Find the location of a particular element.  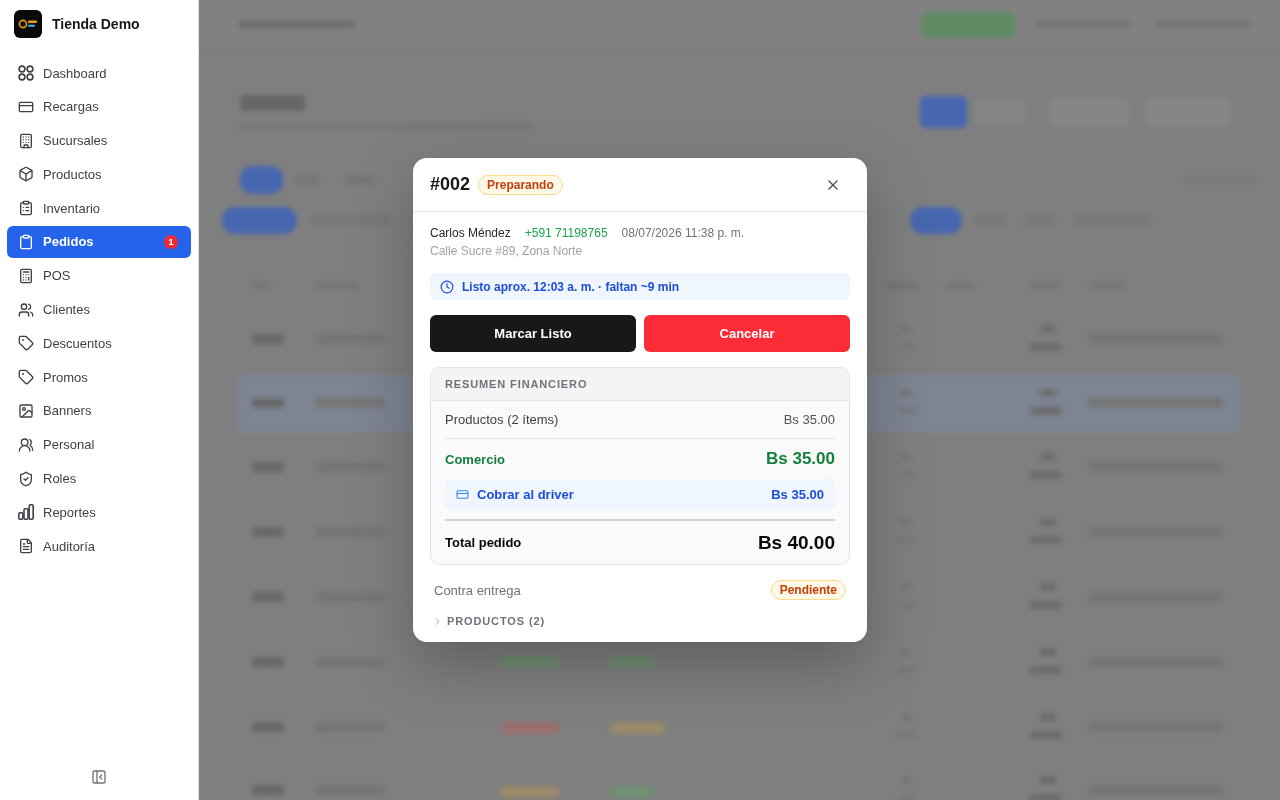

box-icon is located at coordinates (26, 174).